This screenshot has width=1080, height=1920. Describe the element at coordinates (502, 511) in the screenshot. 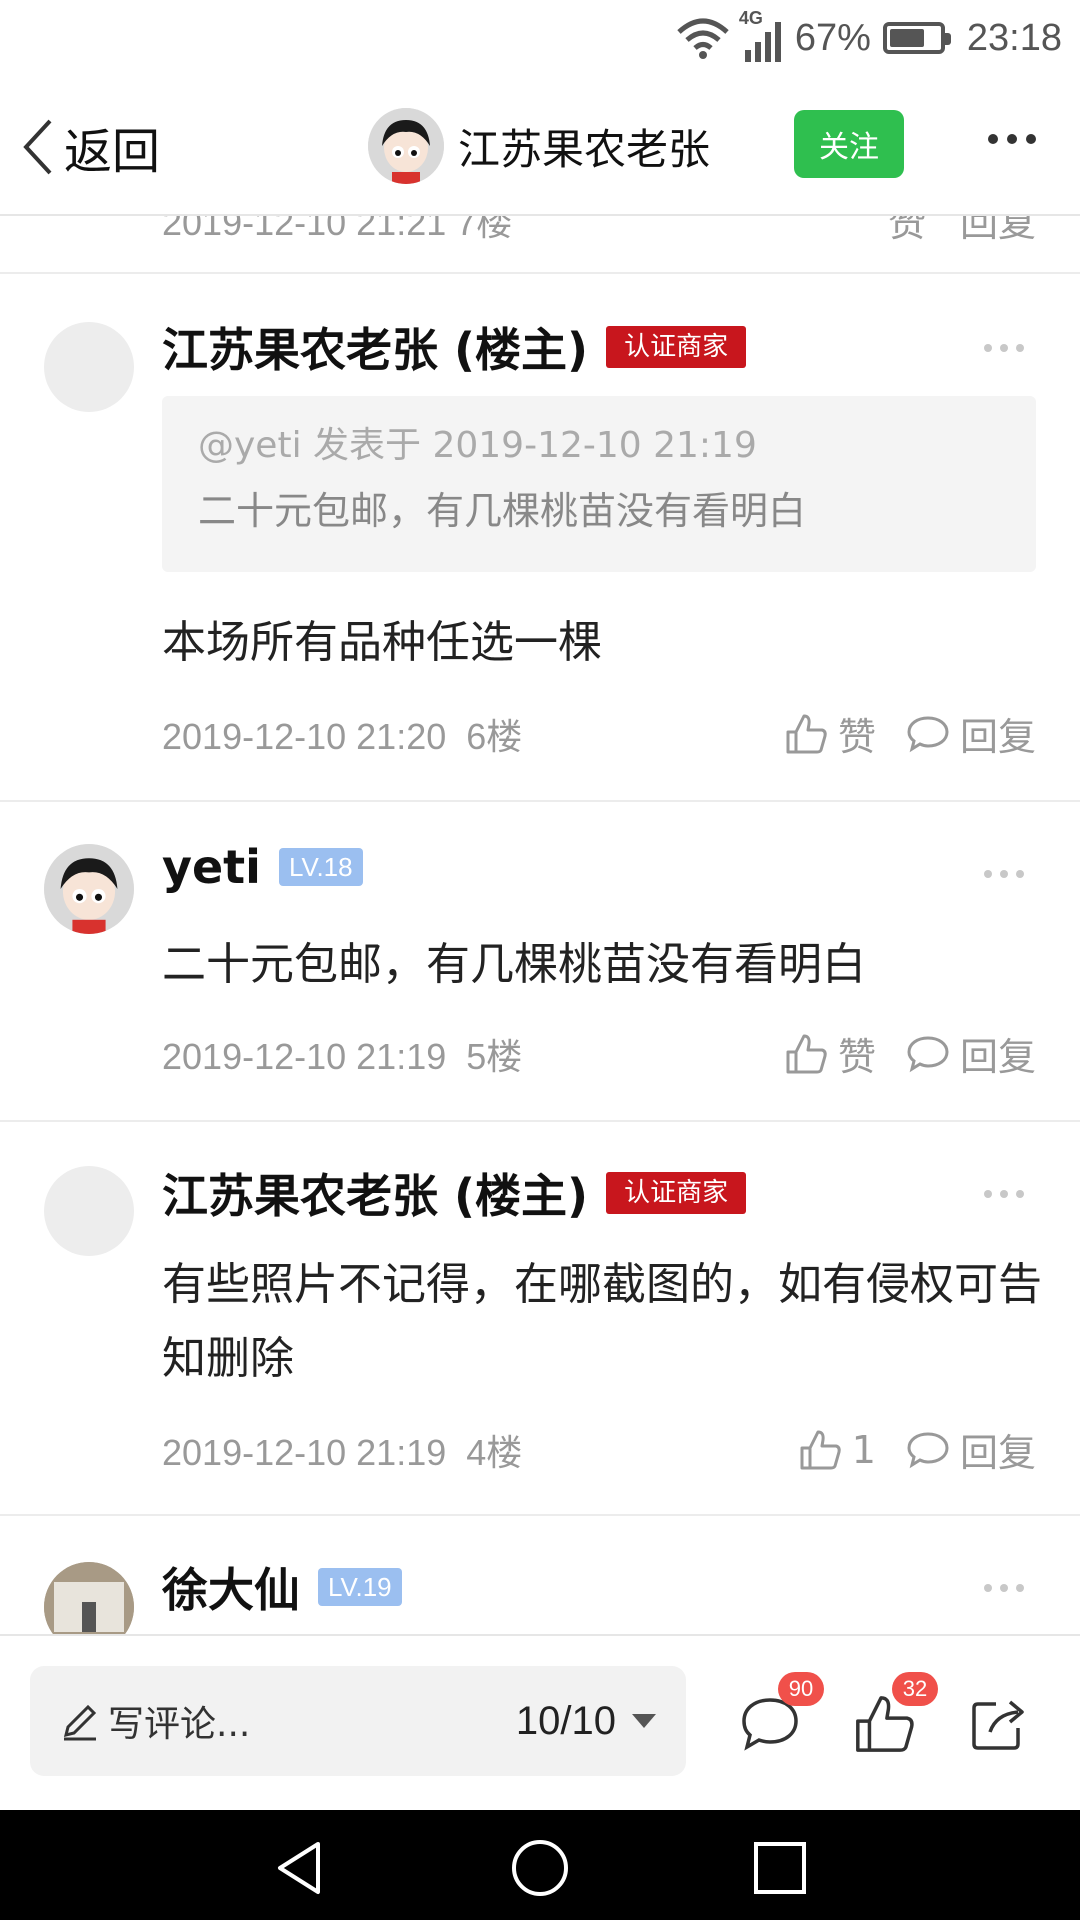

I see `quote-text: 二十元包邮，有几棵桃苗没有看明白` at that location.